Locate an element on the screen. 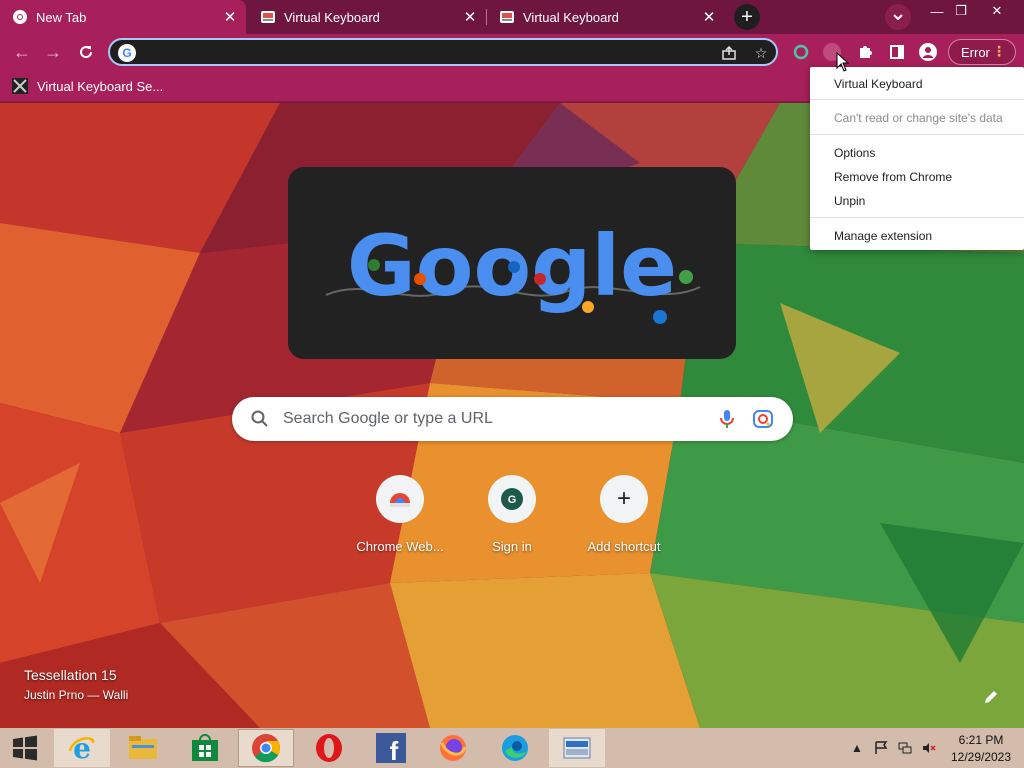 This screenshot has width=1024, height=768. svg-text: G is located at coordinates (512, 500).